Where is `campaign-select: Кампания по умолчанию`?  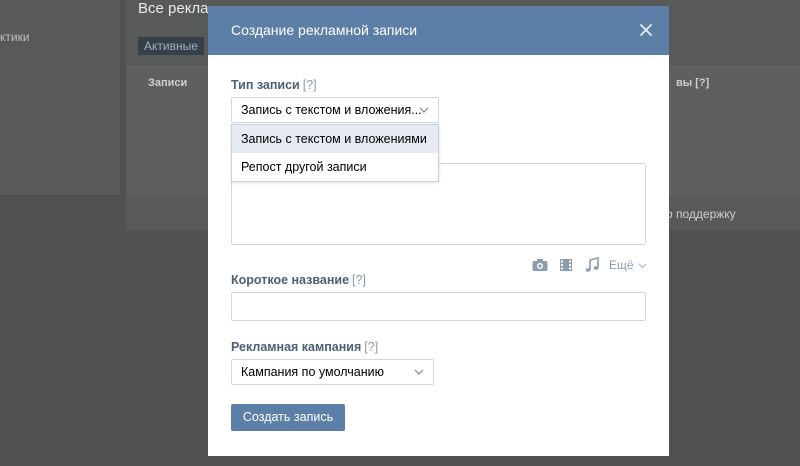 campaign-select: Кампания по умолчанию is located at coordinates (332, 372).